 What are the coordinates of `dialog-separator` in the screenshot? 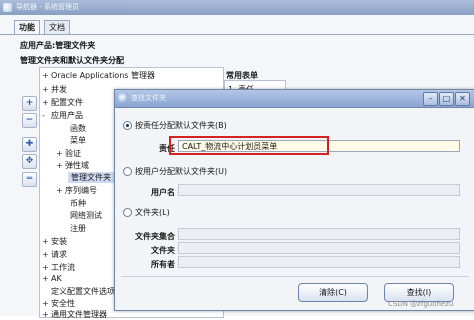 It's located at (295, 276).